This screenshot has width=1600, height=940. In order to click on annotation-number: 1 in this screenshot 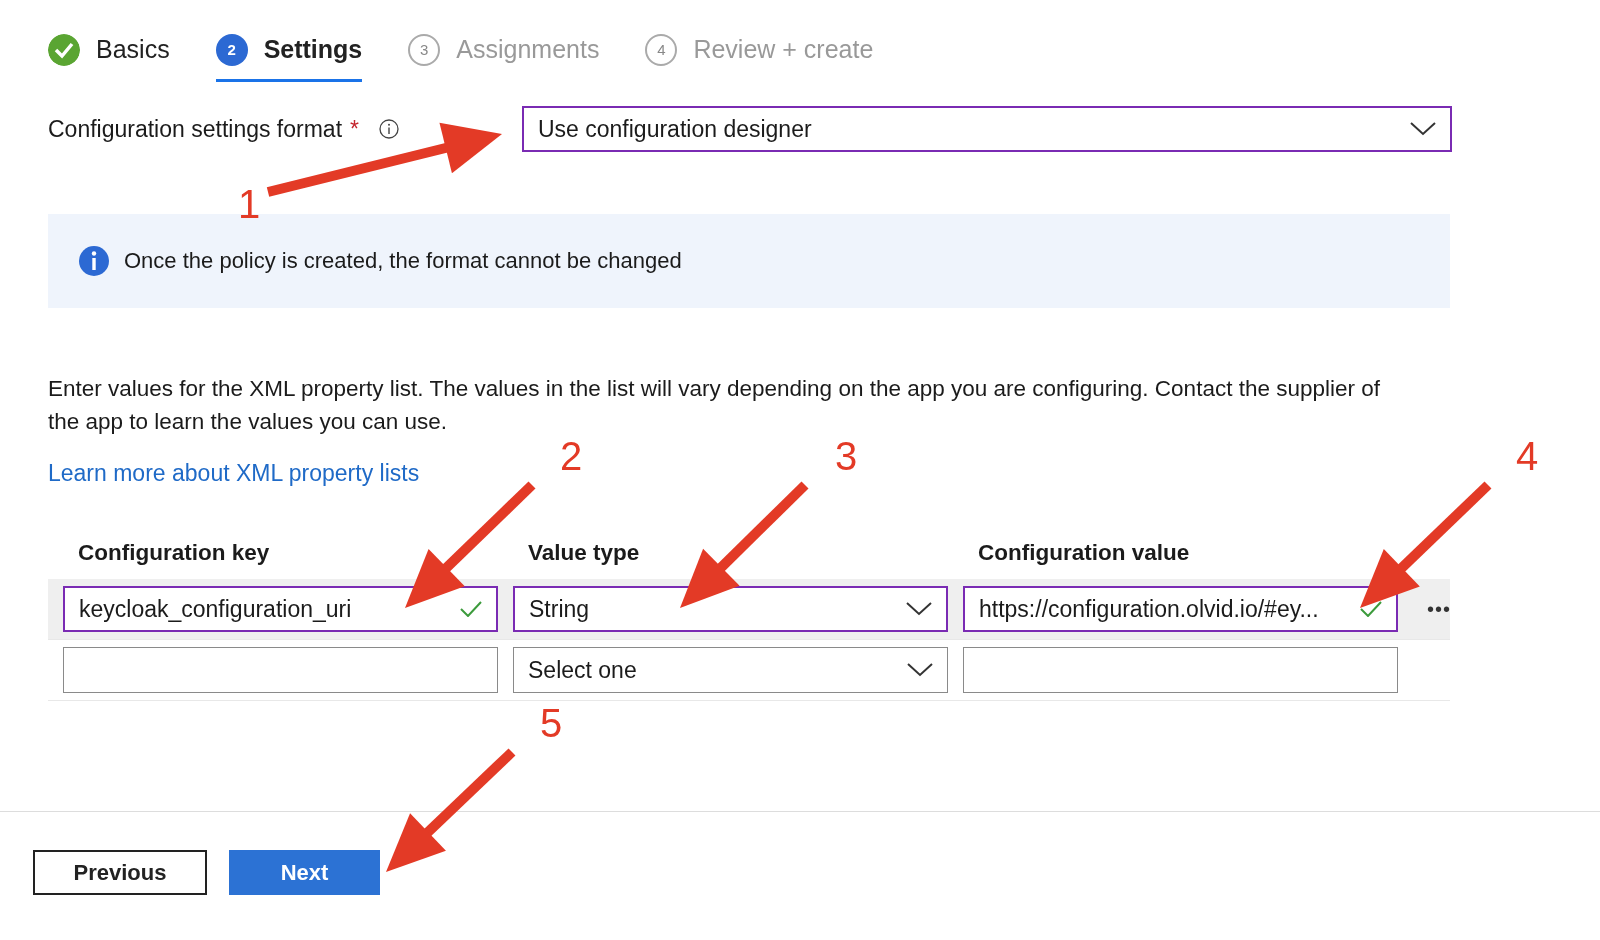, I will do `click(249, 204)`.